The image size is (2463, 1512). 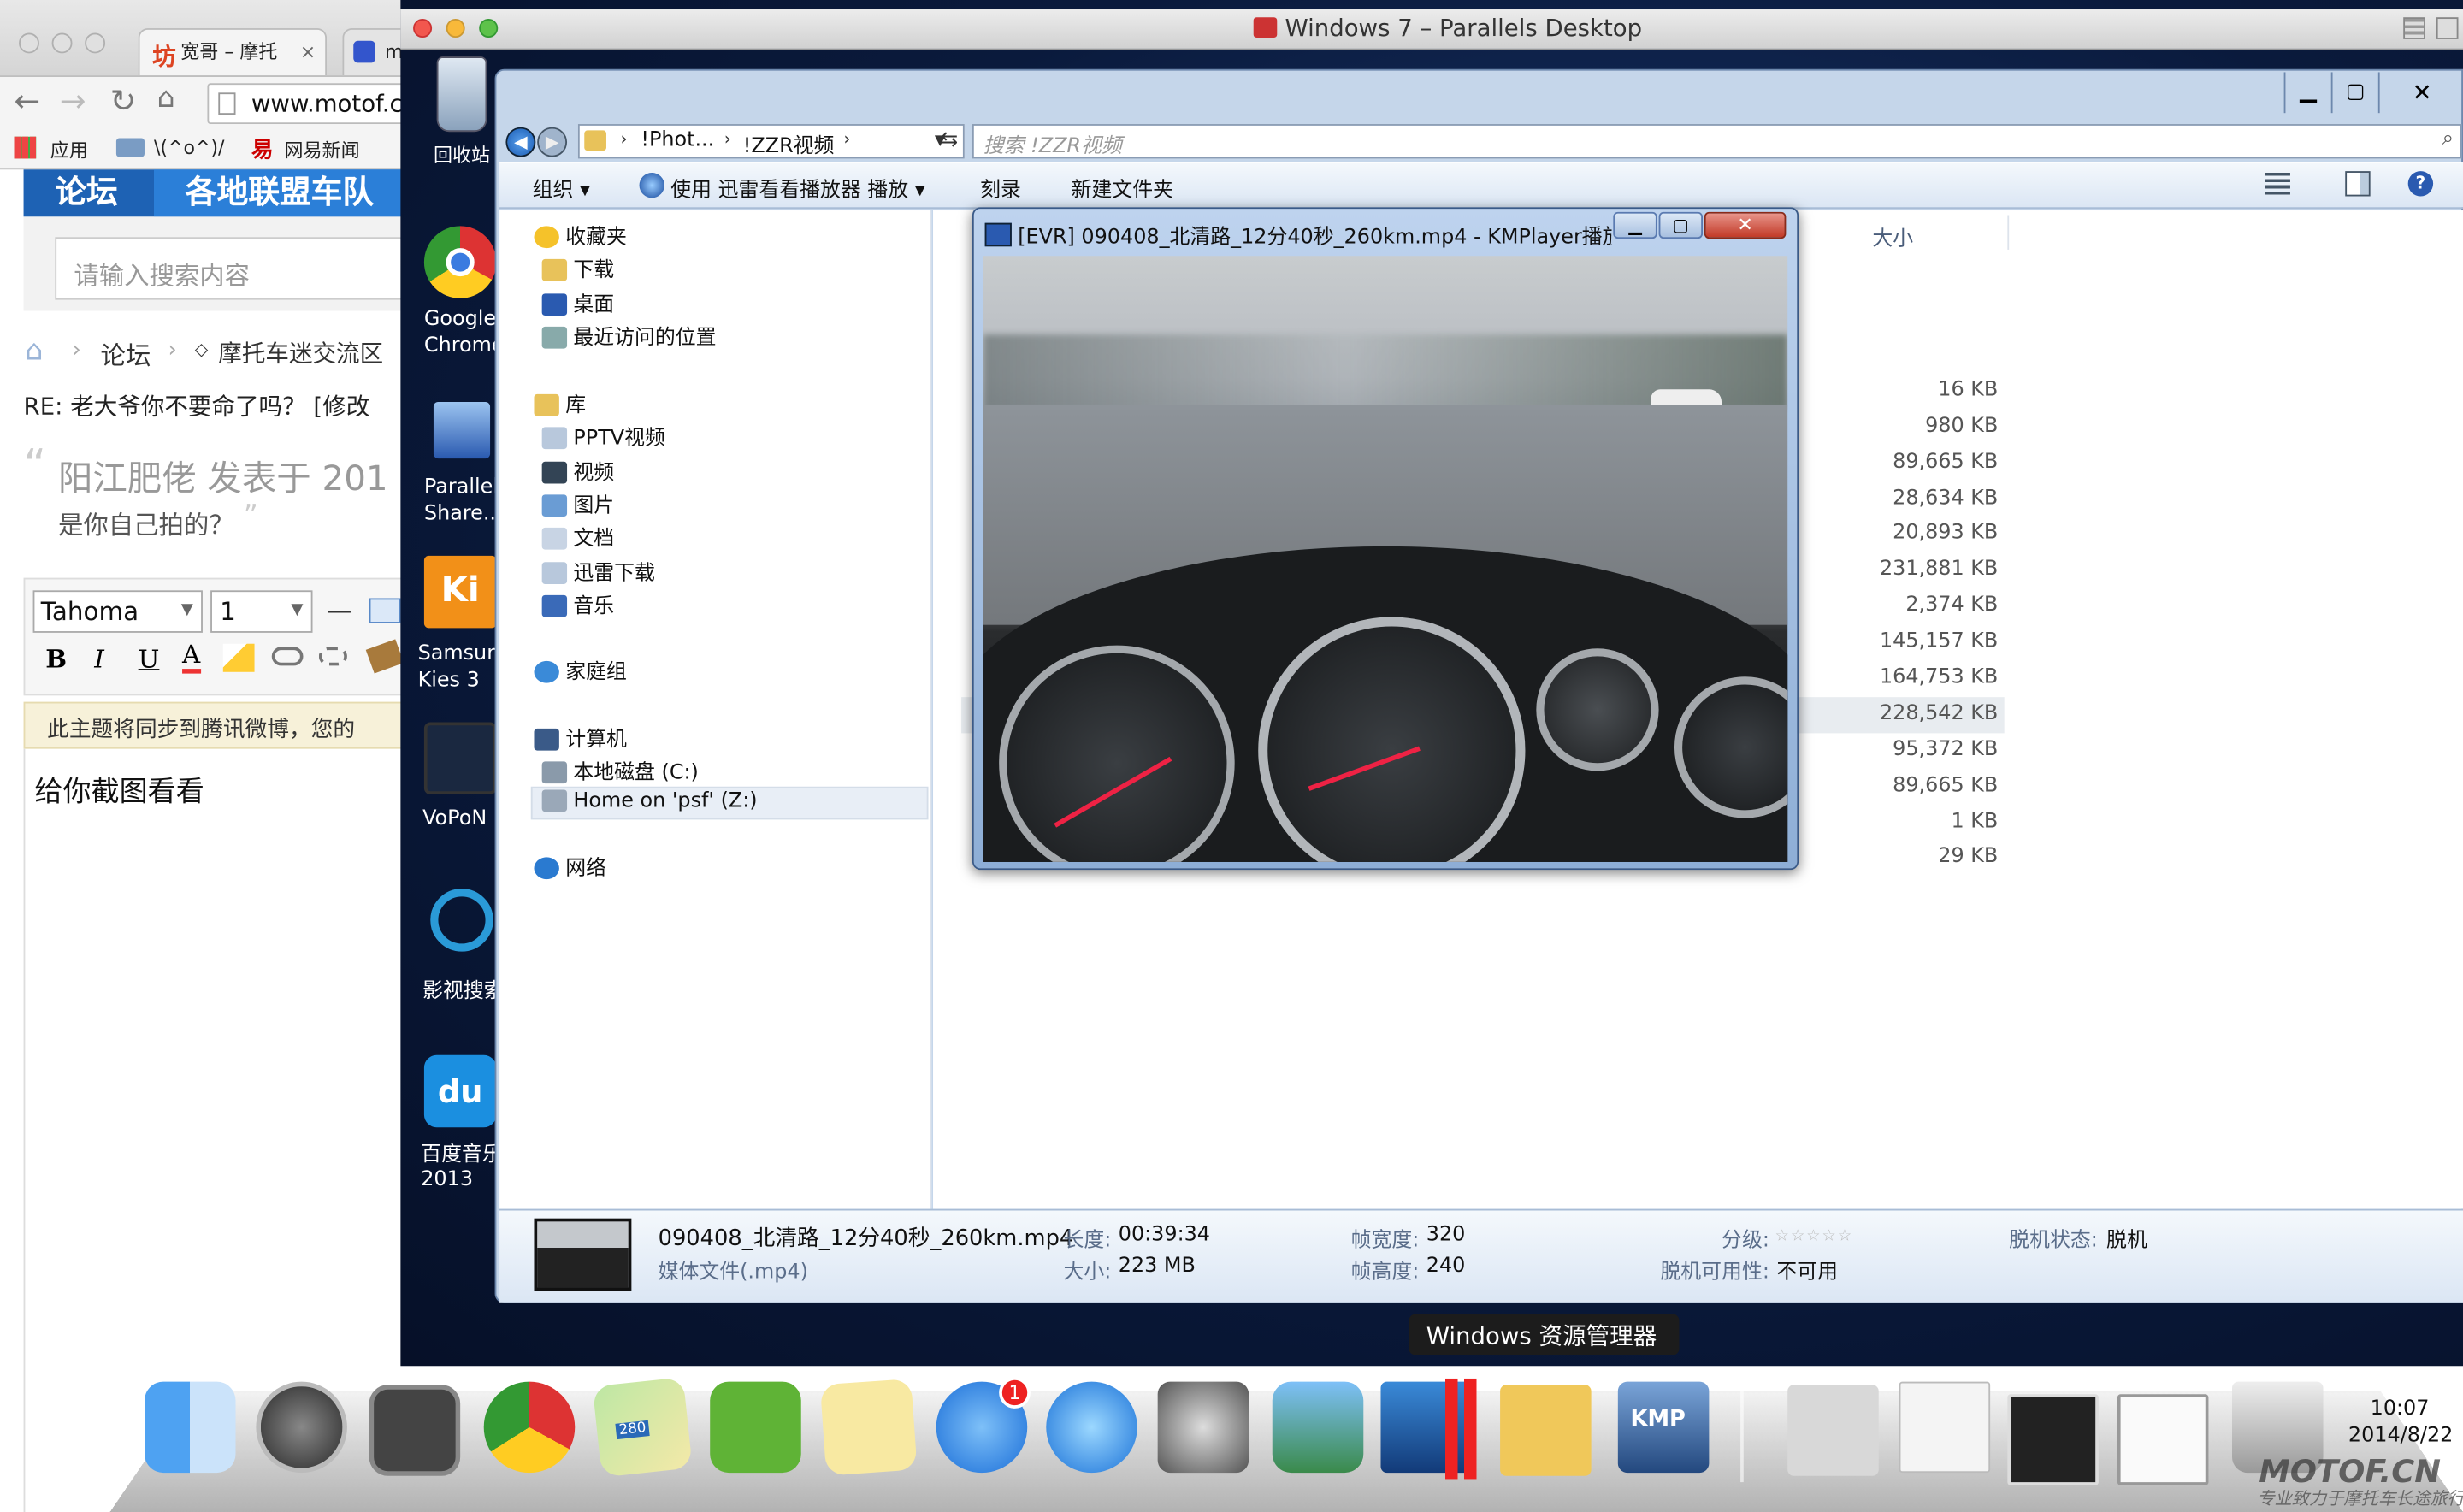 What do you see at coordinates (124, 100) in the screenshot?
I see `reload-icon: ↻` at bounding box center [124, 100].